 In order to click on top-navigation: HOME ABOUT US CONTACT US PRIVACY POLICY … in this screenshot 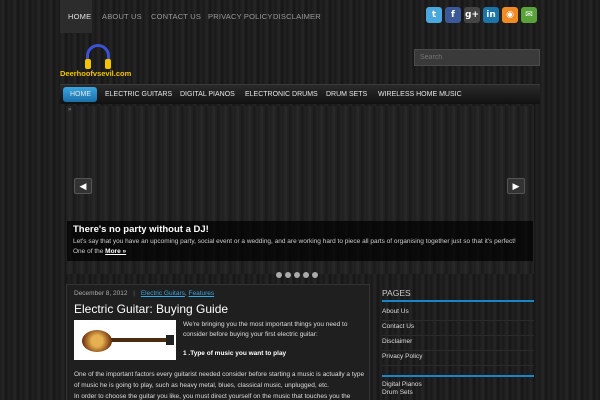, I will do `click(300, 16)`.